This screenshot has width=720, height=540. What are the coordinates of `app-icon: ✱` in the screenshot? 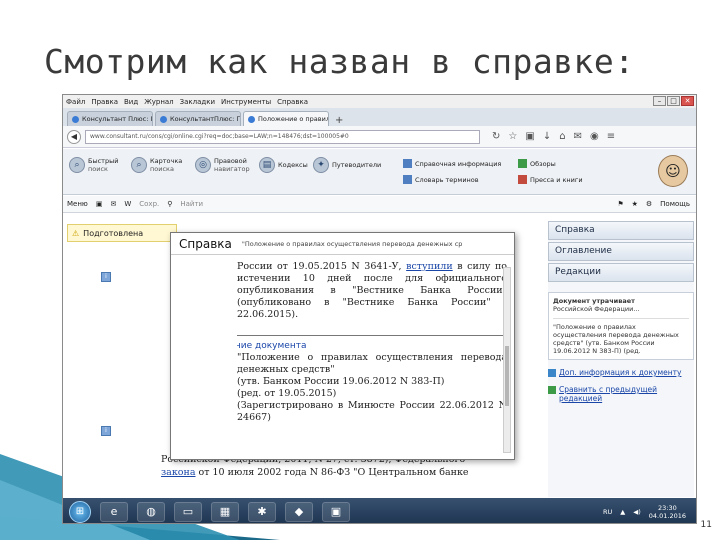 It's located at (262, 511).